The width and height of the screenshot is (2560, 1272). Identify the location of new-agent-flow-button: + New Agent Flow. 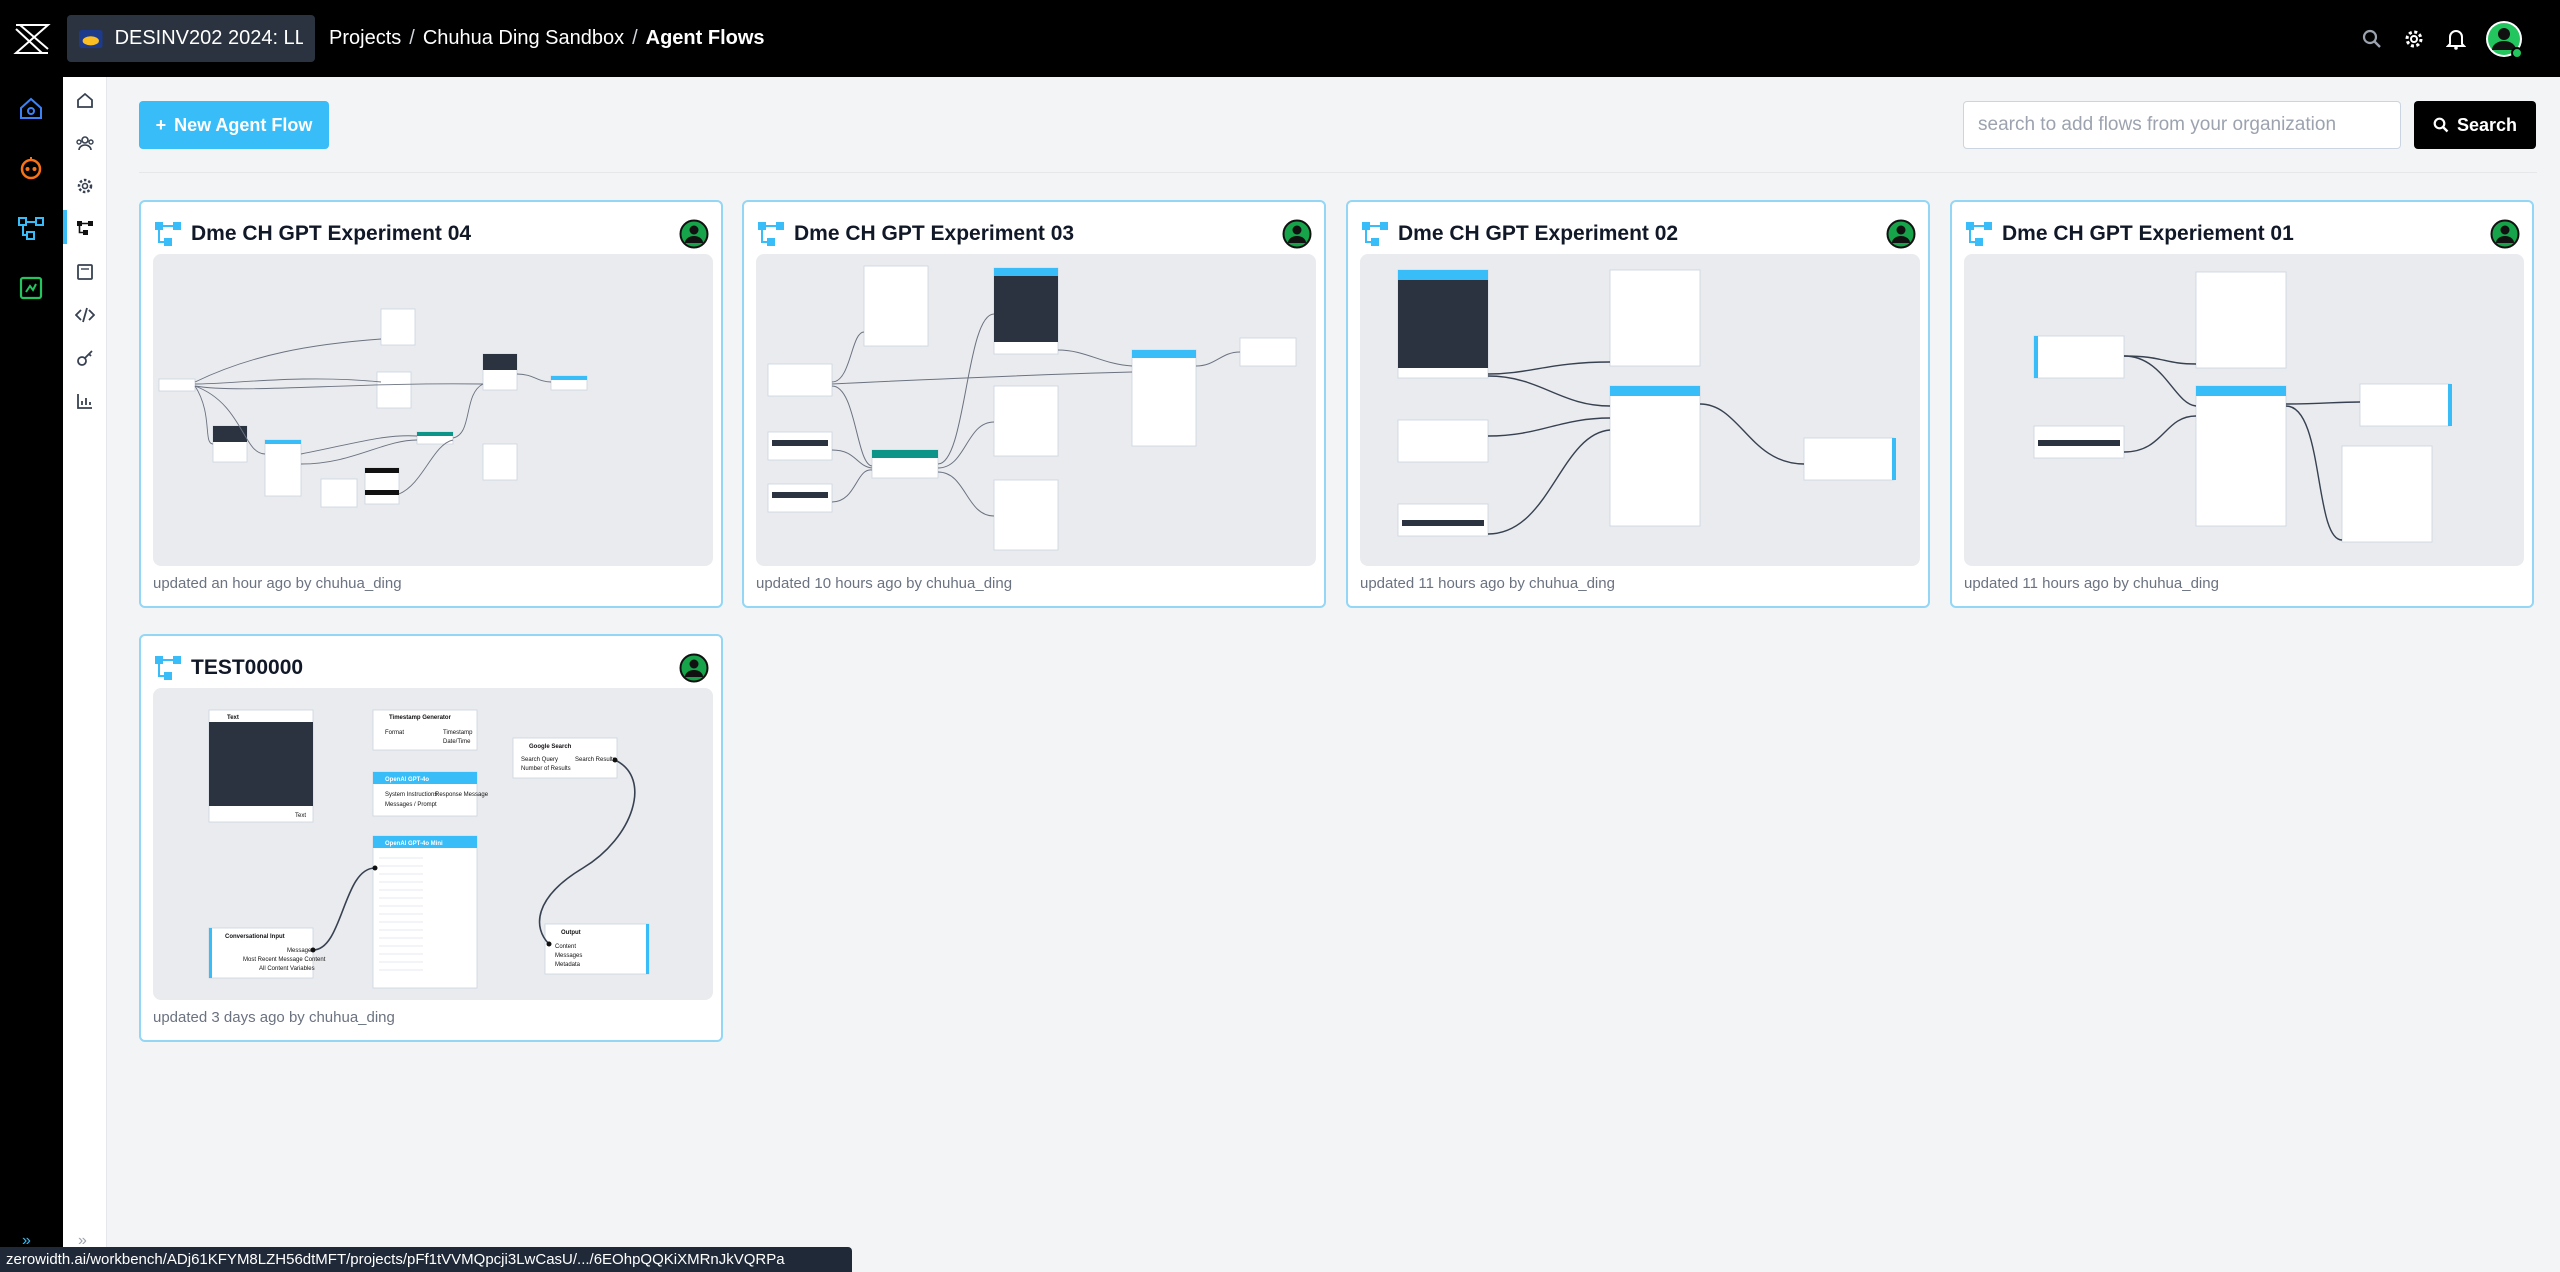
(234, 125).